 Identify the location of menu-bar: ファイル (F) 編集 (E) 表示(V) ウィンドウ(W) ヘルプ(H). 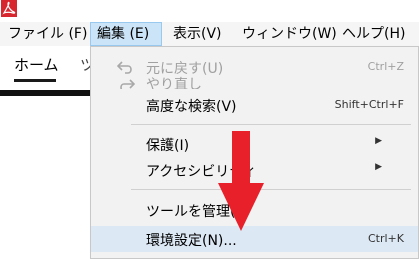
(209, 34).